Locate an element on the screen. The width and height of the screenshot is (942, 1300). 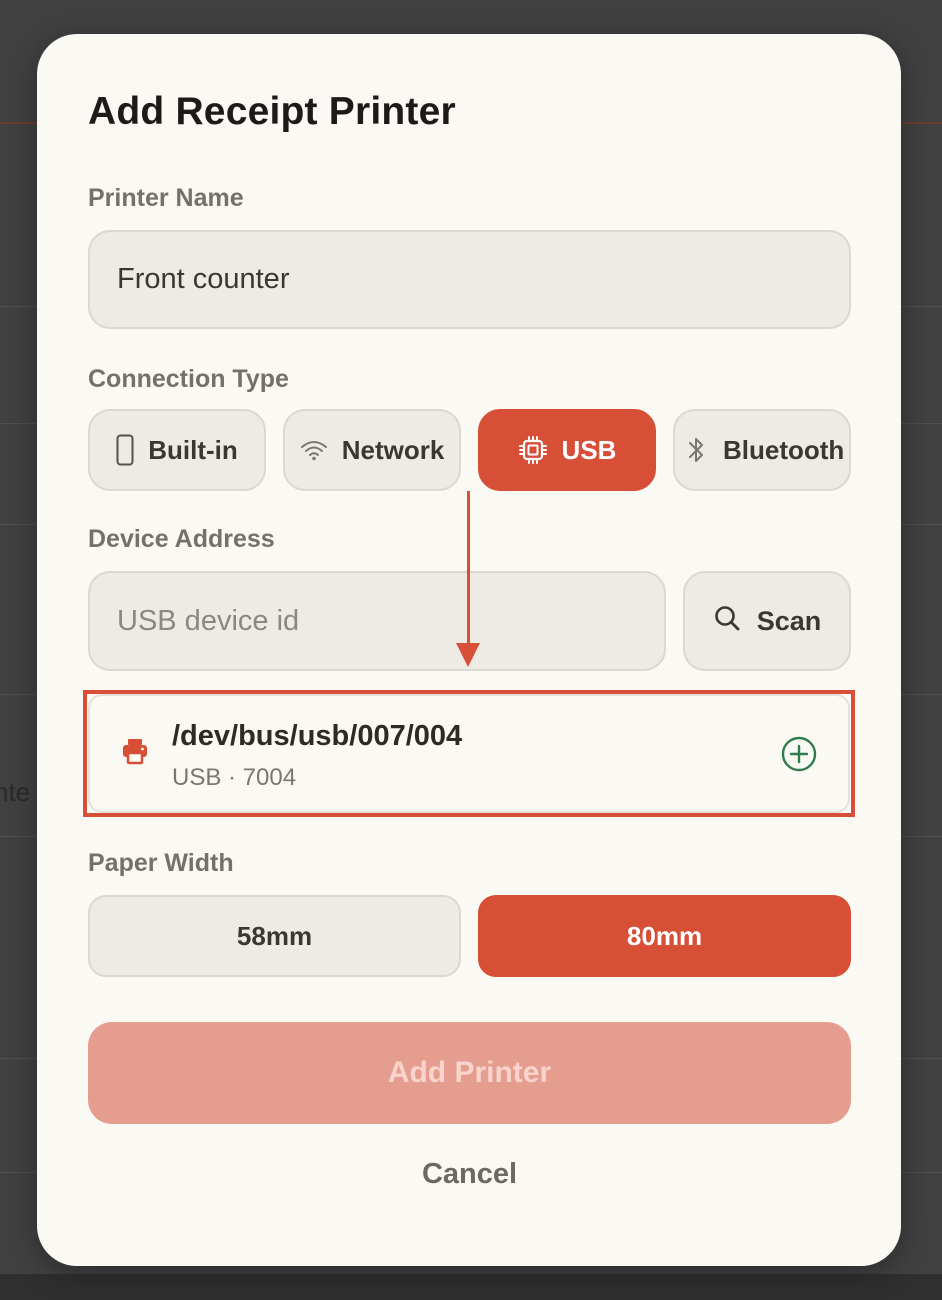
add-printer-button: Add Printer is located at coordinates (469, 1073).